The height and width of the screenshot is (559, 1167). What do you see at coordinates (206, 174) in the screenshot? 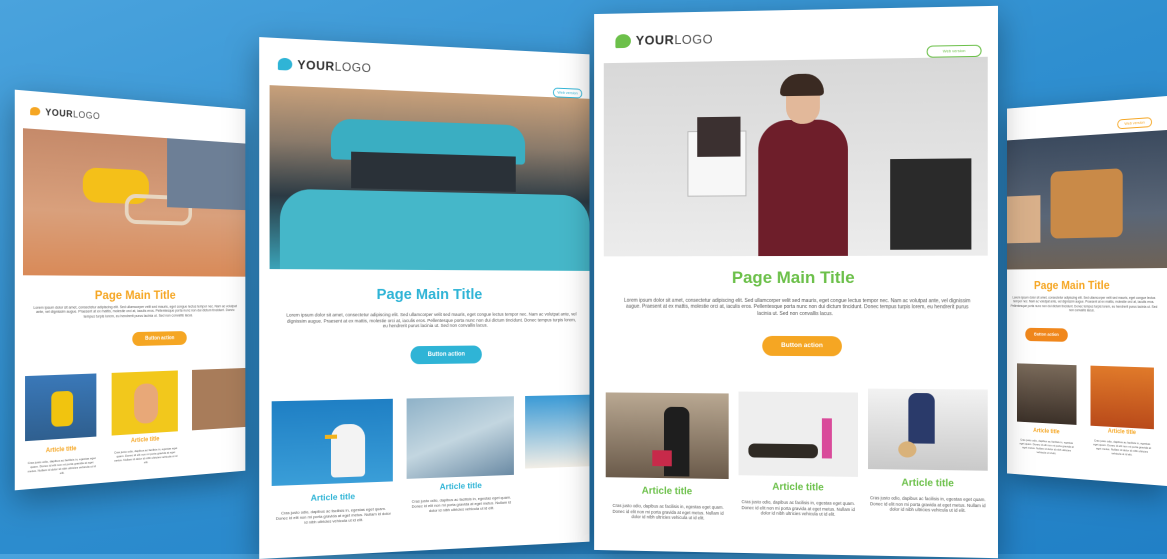
I see `person-legs` at bounding box center [206, 174].